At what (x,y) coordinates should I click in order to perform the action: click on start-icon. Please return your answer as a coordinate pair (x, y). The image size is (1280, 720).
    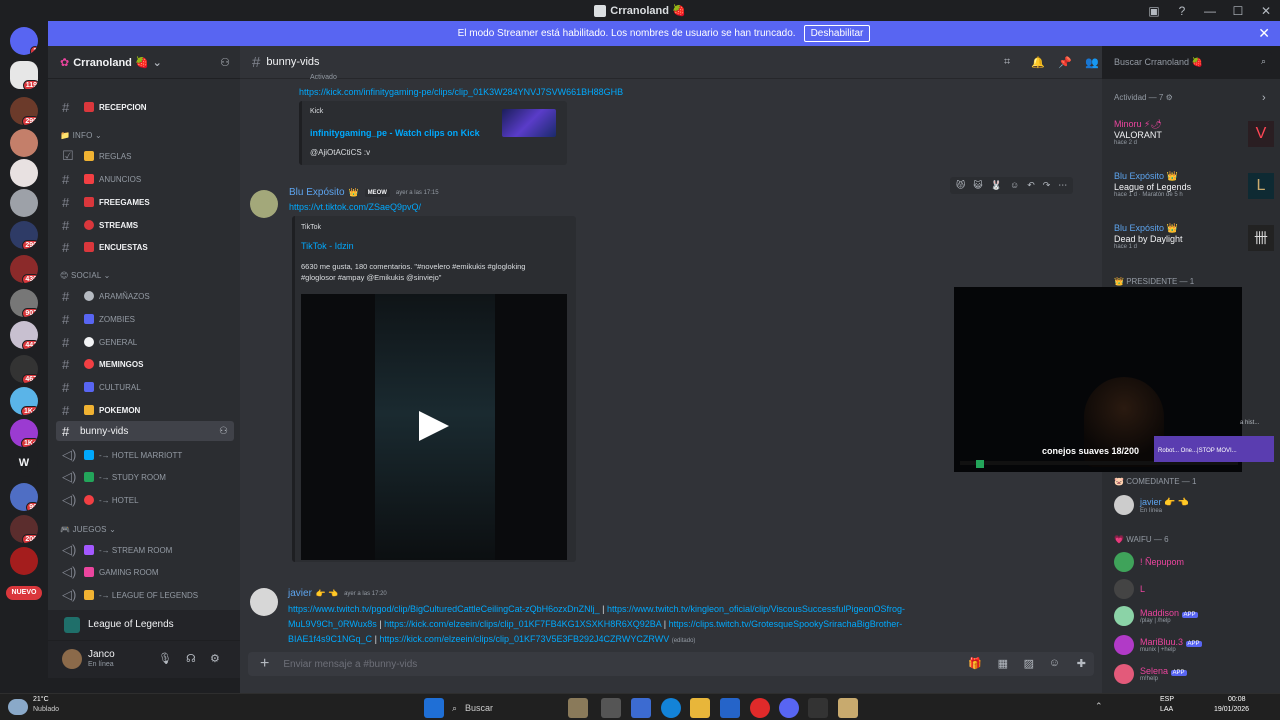
    Looking at the image, I should click on (434, 708).